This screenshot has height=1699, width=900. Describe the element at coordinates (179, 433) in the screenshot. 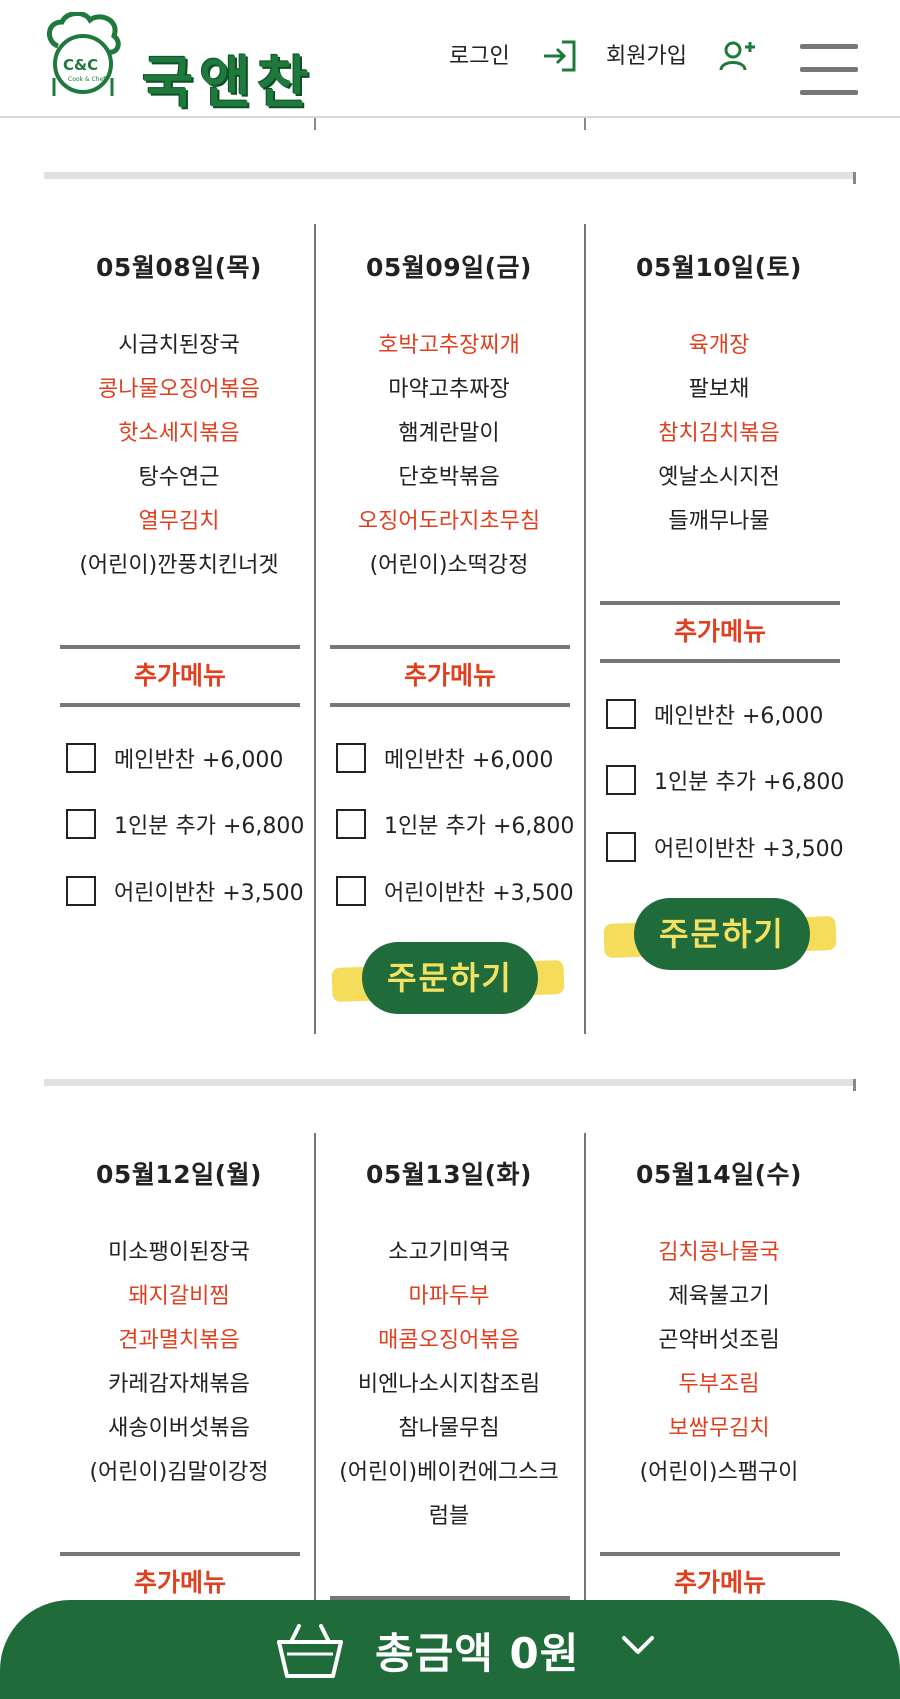

I see `dish-item: 핫소세지볶음` at that location.